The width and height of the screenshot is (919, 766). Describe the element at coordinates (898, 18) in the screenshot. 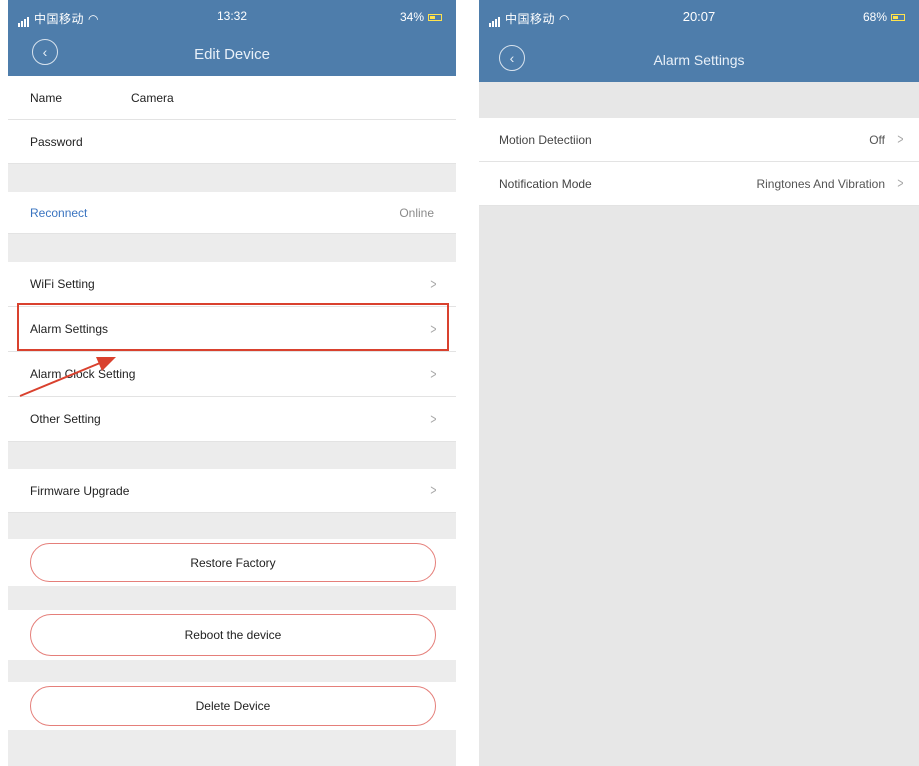

I see `battery-icon` at that location.